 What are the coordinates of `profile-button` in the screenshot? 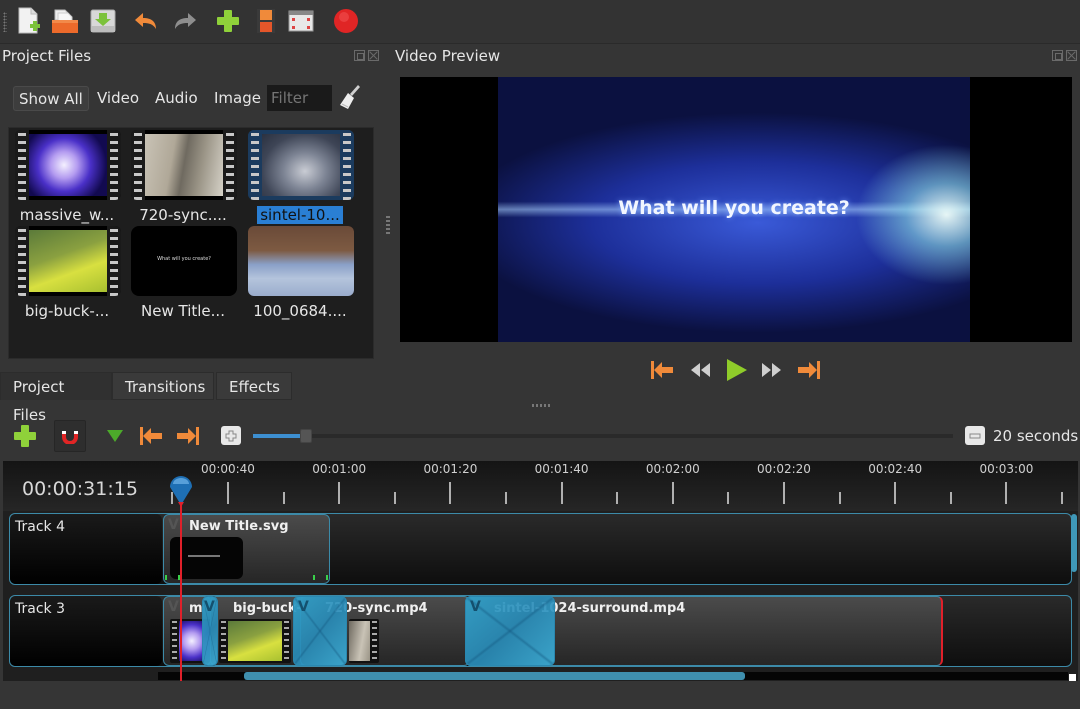 It's located at (266, 21).